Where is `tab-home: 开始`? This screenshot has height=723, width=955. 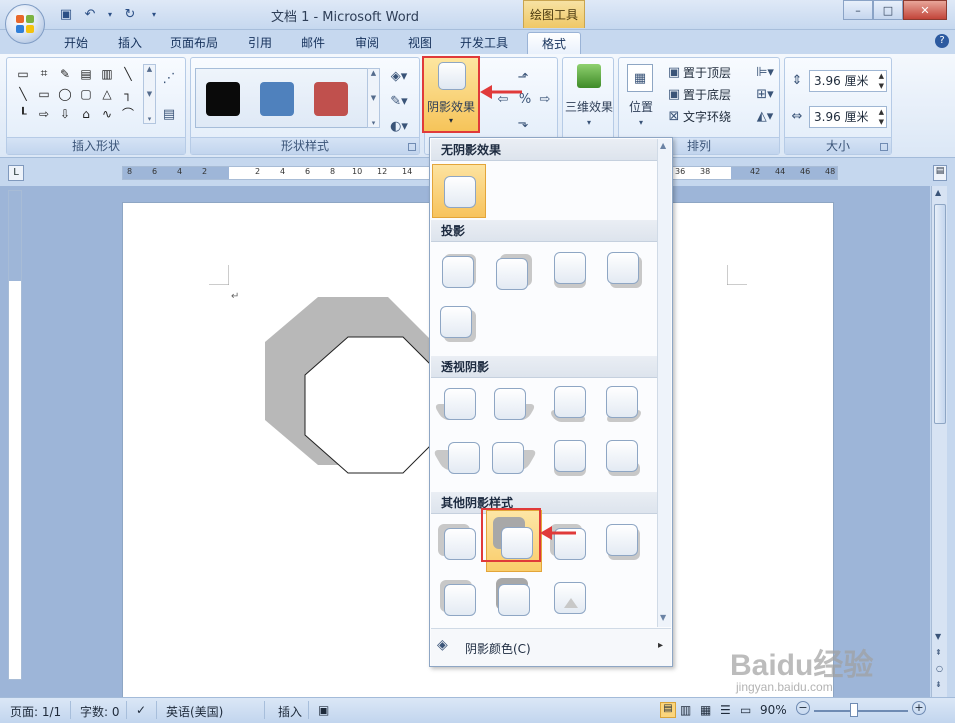
tab-home: 开始 is located at coordinates (76, 43).